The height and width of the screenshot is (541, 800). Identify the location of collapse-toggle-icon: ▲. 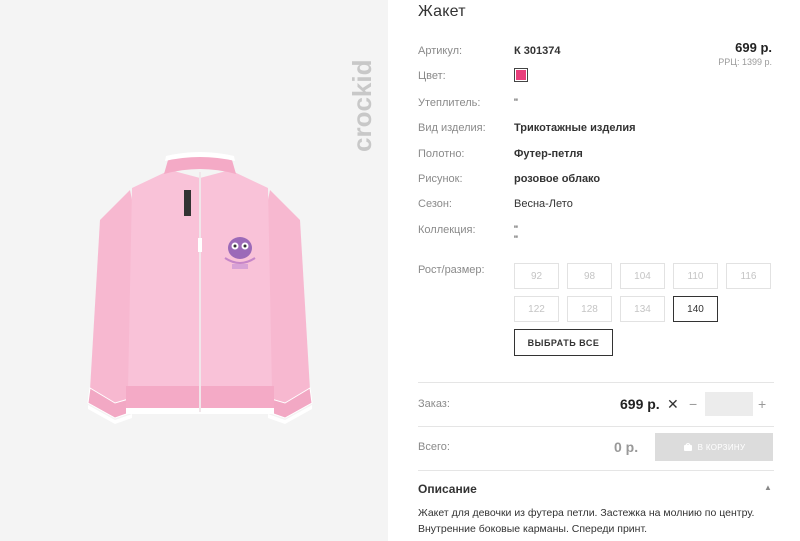
(768, 487).